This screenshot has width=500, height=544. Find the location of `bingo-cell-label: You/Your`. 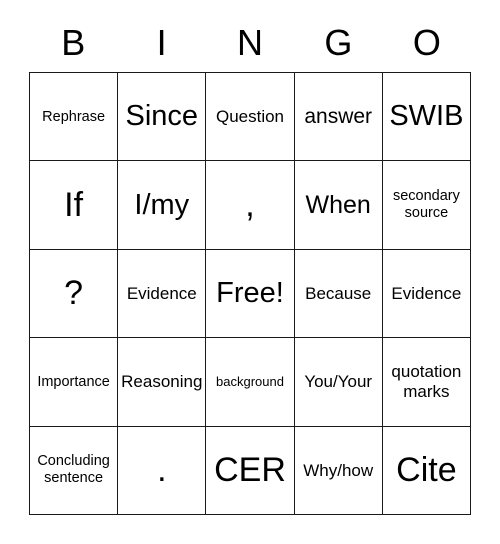

bingo-cell-label: You/Your is located at coordinates (338, 382).